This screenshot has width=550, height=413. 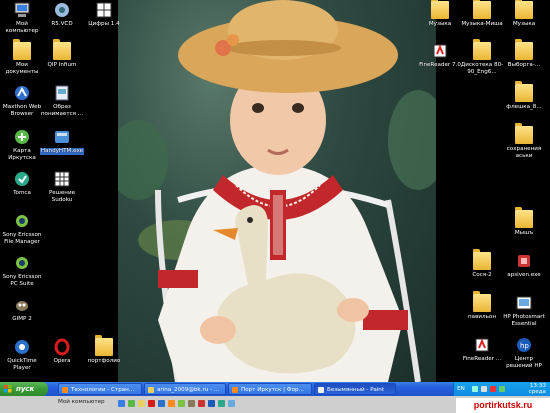 I want to click on system-tray: EN 13:33 среда, so click(x=501, y=389).